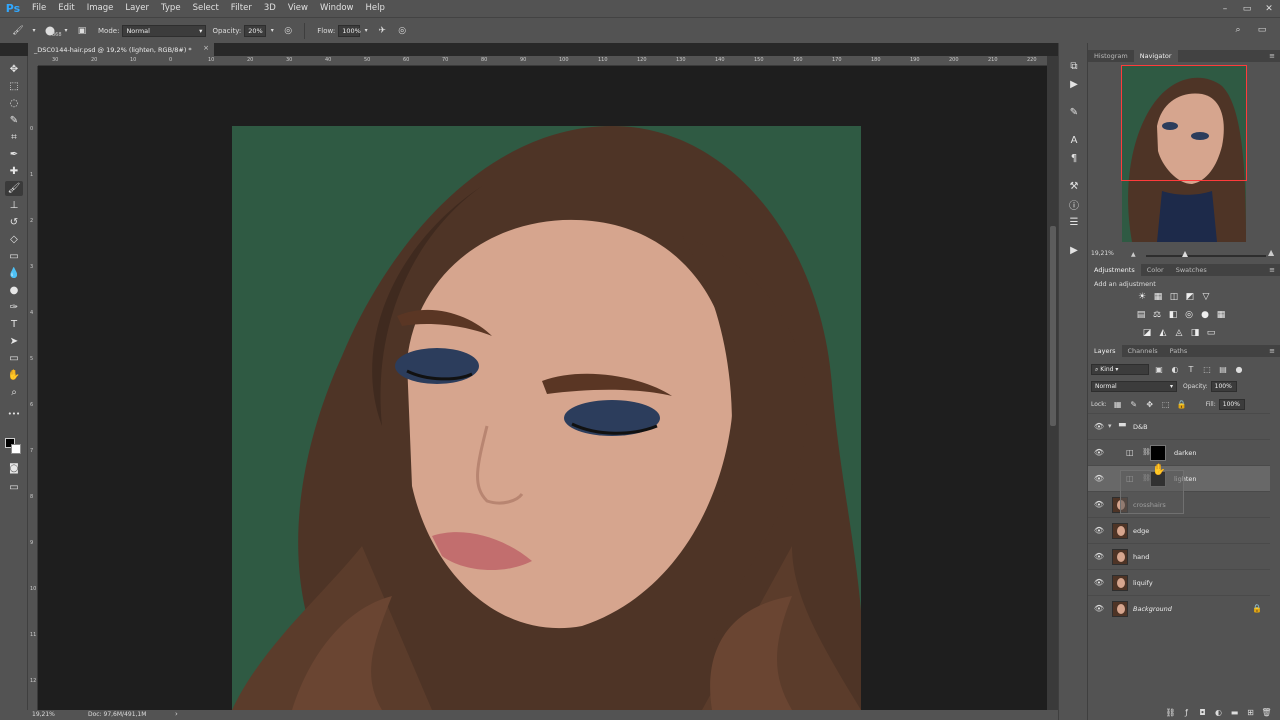  What do you see at coordinates (1184, 123) in the screenshot?
I see `navigator-view-box` at bounding box center [1184, 123].